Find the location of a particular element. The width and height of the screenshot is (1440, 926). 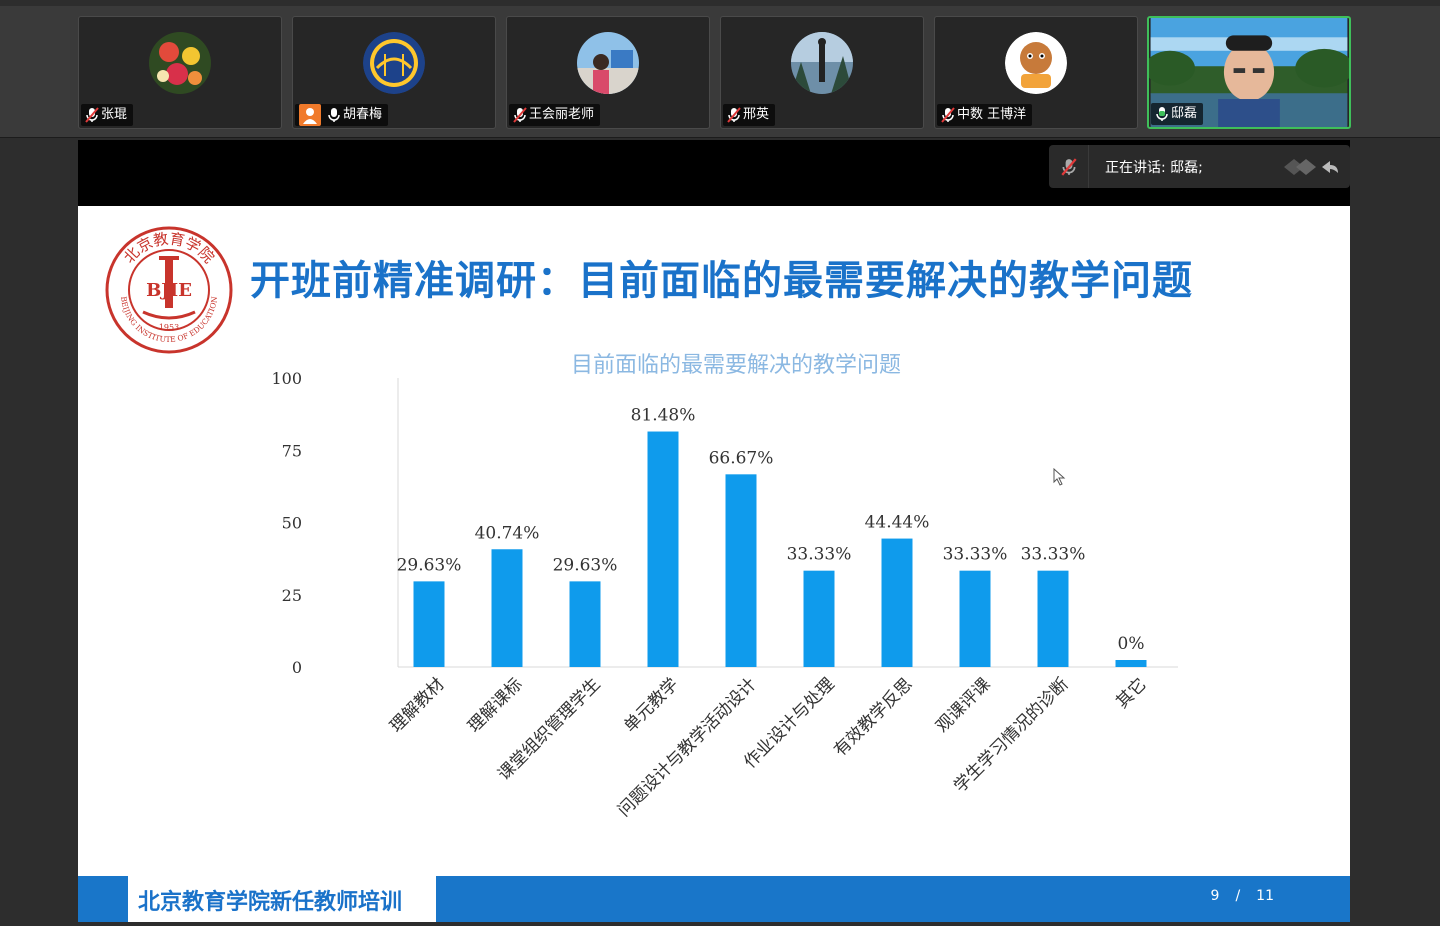

y-tick-label: 25 is located at coordinates (292, 595).